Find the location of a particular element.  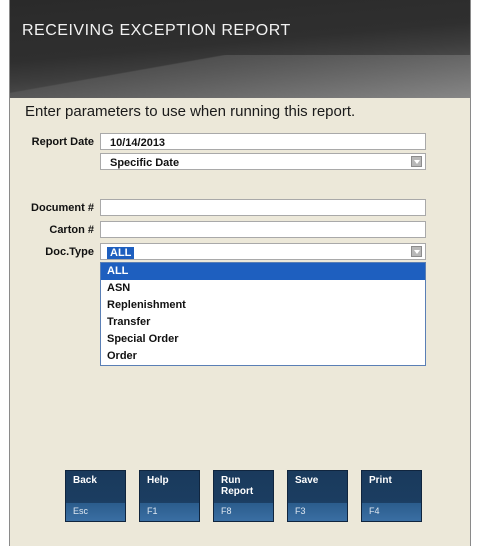

save-button-key: F3 is located at coordinates (300, 511).